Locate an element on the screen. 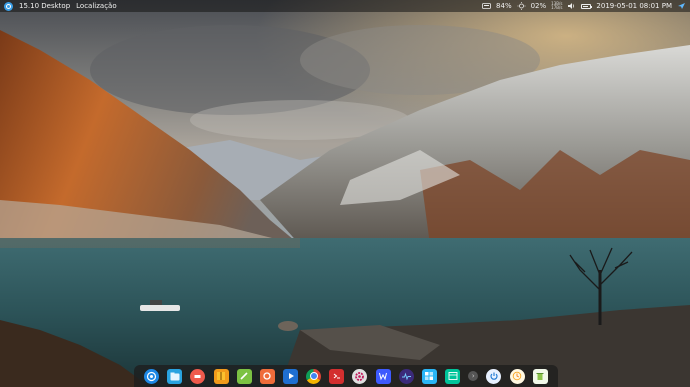  screenshot-icon is located at coordinates (198, 376).